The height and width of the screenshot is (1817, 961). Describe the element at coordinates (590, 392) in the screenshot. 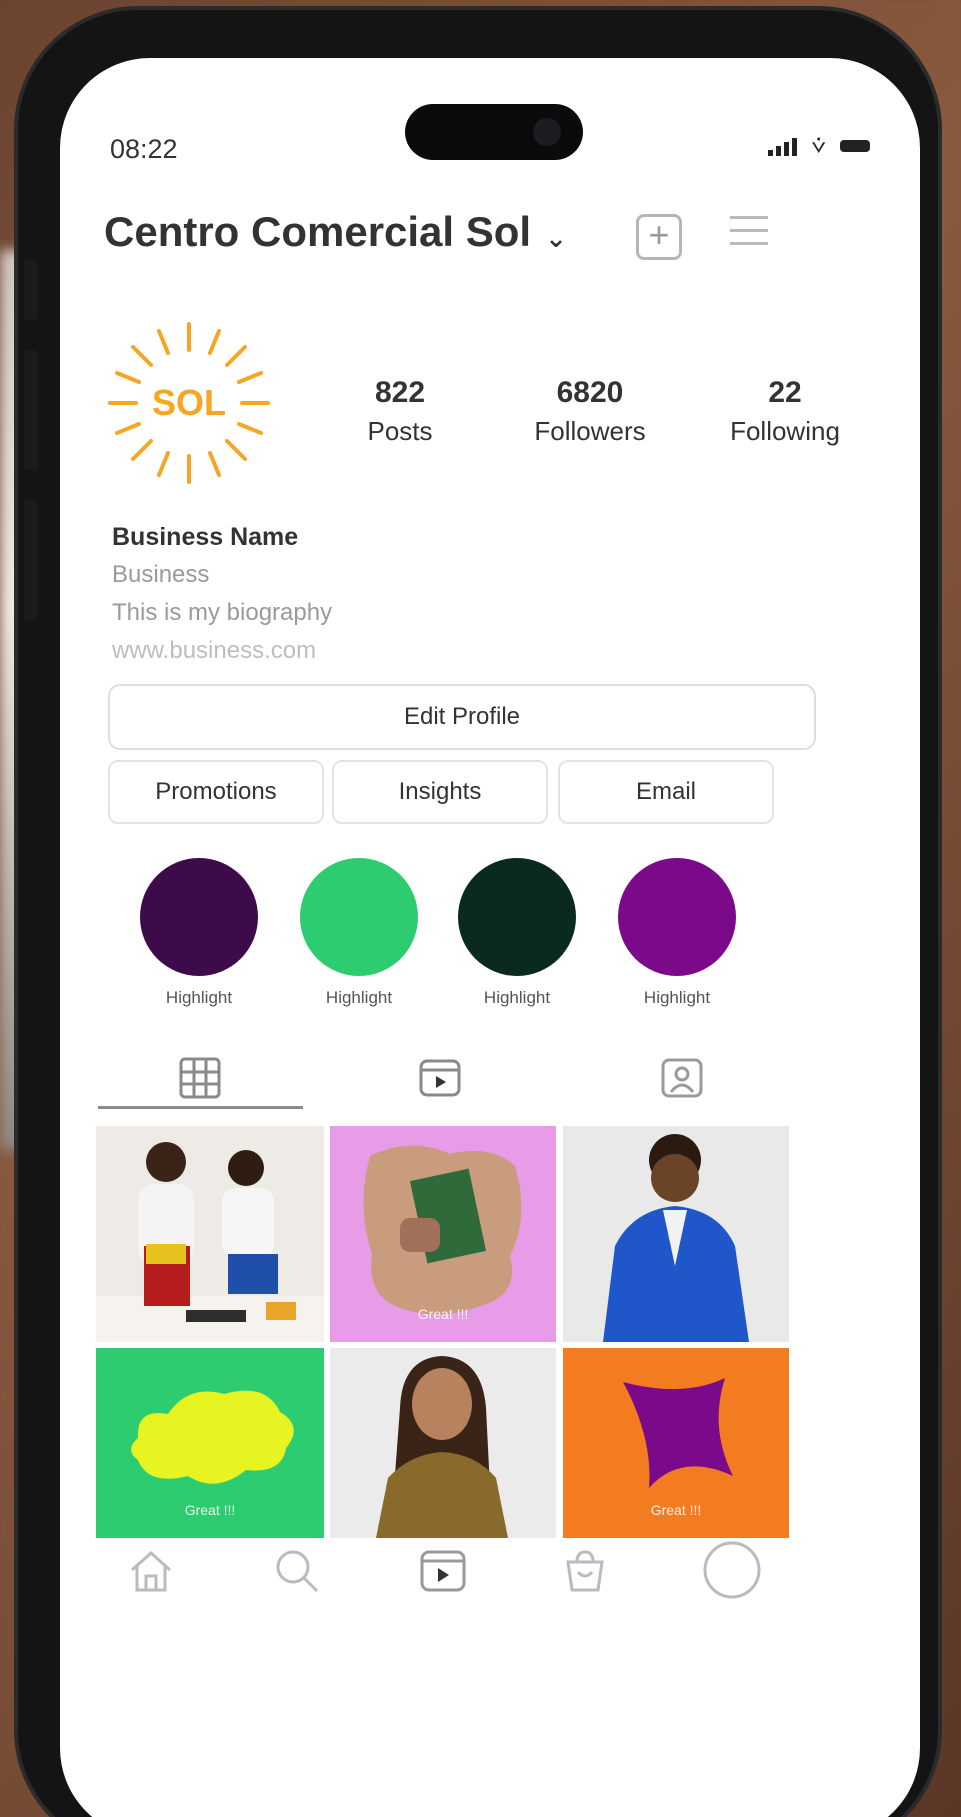

I see `stat-value: 6820` at that location.